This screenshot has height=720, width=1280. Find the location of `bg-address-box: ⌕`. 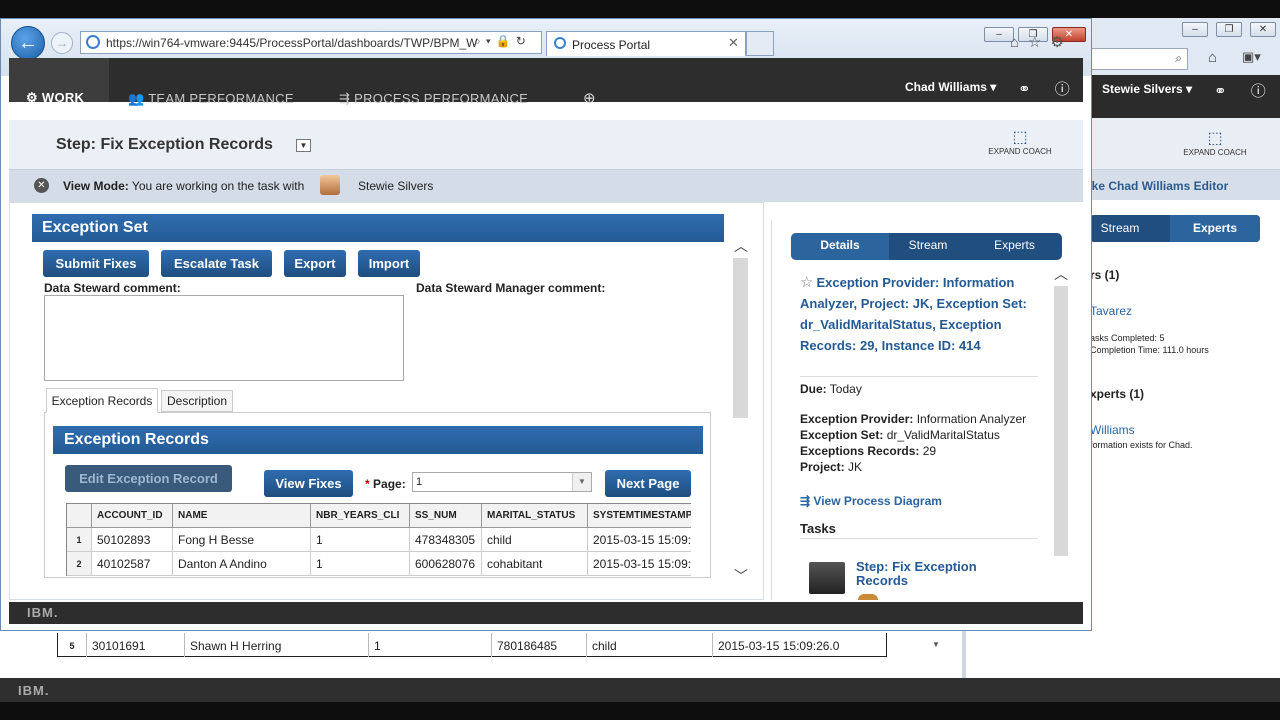

bg-address-box: ⌕ is located at coordinates (1139, 59).